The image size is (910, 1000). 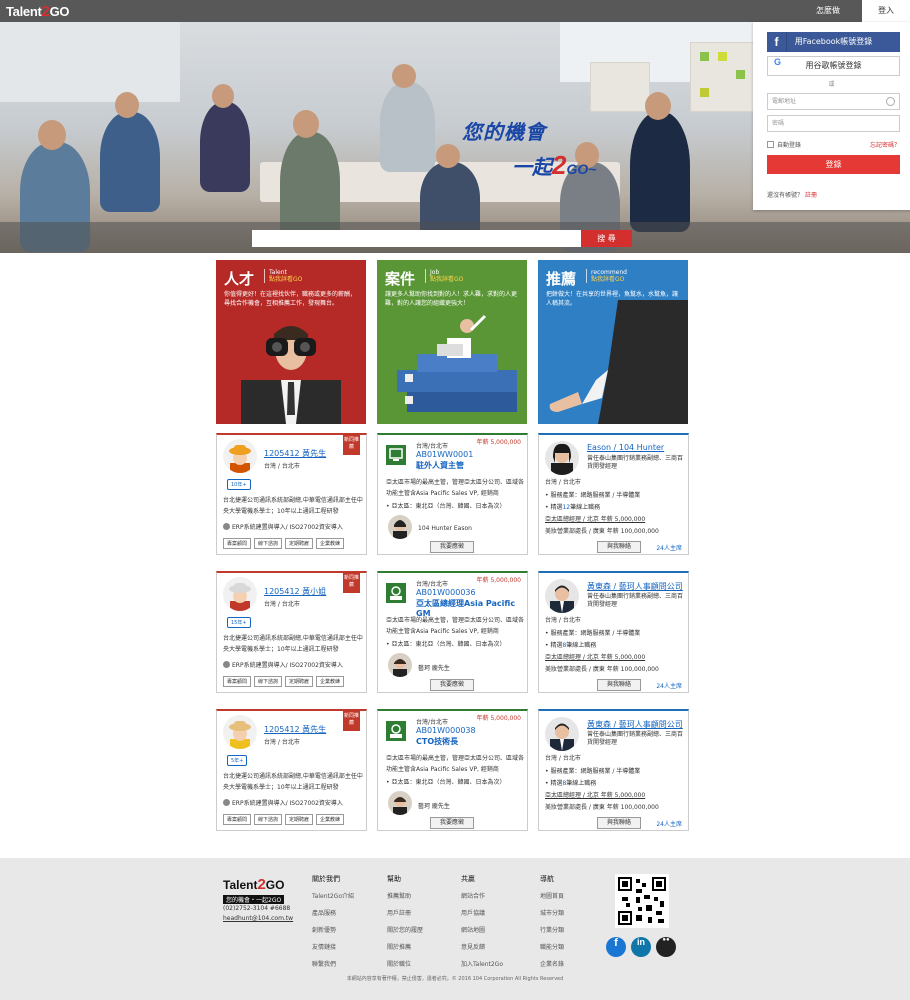 I want to click on remember-me-checkbox: 自動登錄, so click(x=784, y=144).